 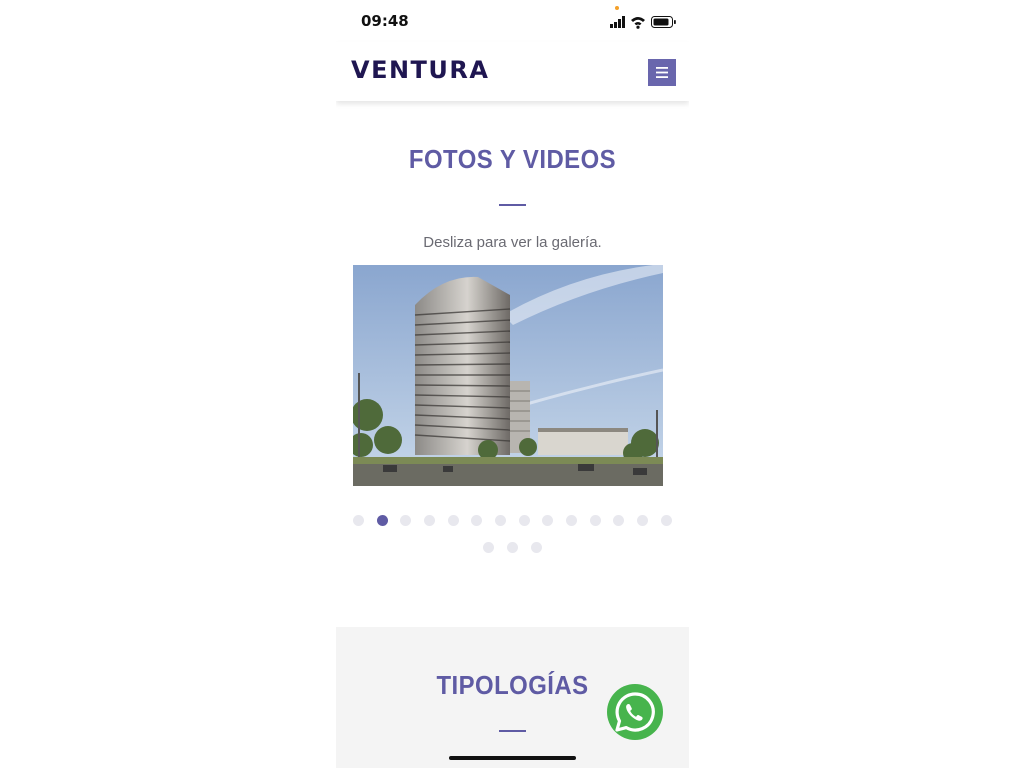 I want to click on tipologias-title-divider, so click(x=512, y=731).